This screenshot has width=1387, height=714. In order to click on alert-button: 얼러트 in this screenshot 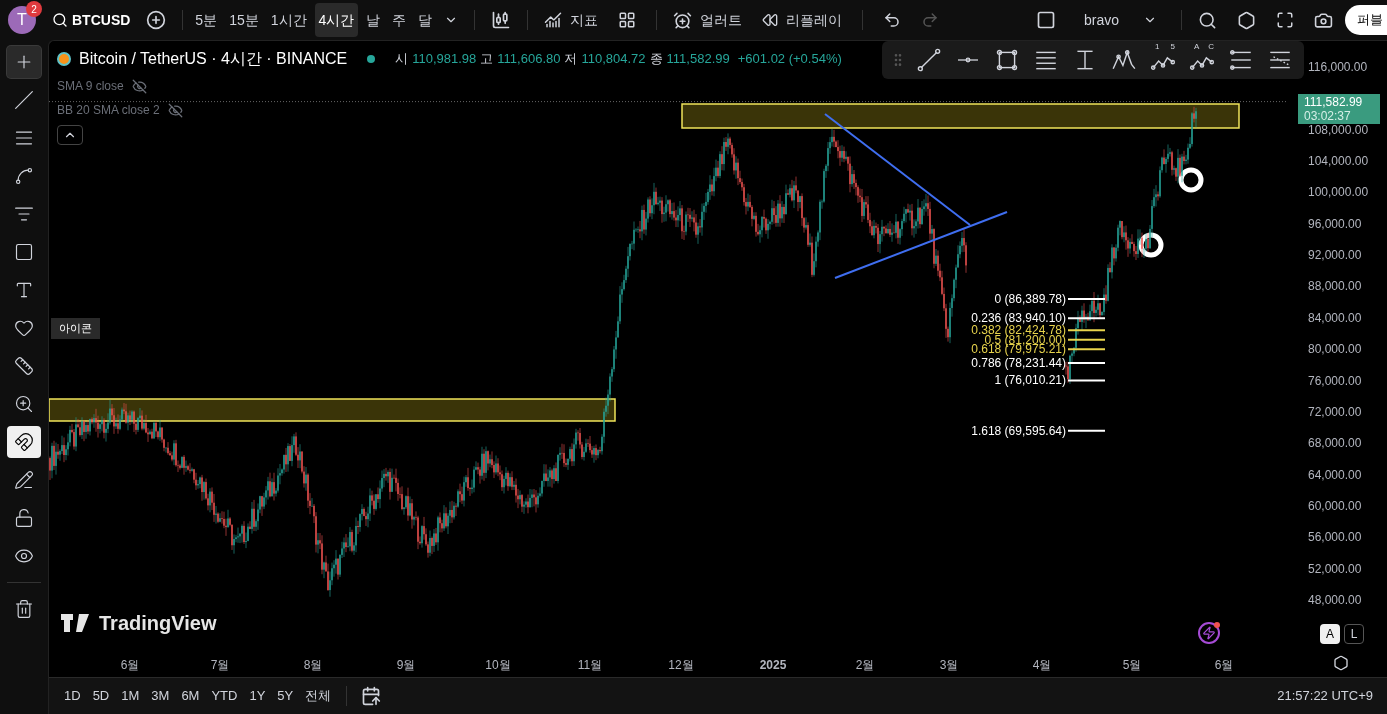, I will do `click(708, 20)`.